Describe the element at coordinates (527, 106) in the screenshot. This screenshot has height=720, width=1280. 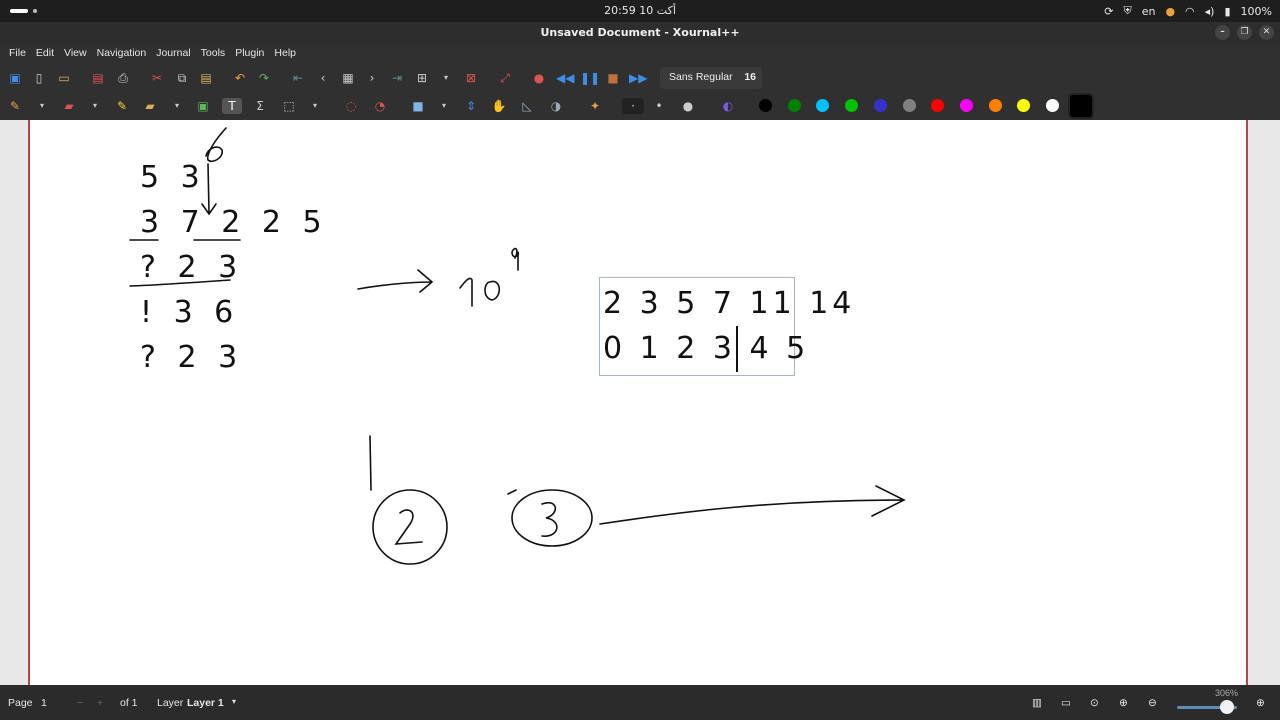
I see `setsquare-icon: ◺` at that location.